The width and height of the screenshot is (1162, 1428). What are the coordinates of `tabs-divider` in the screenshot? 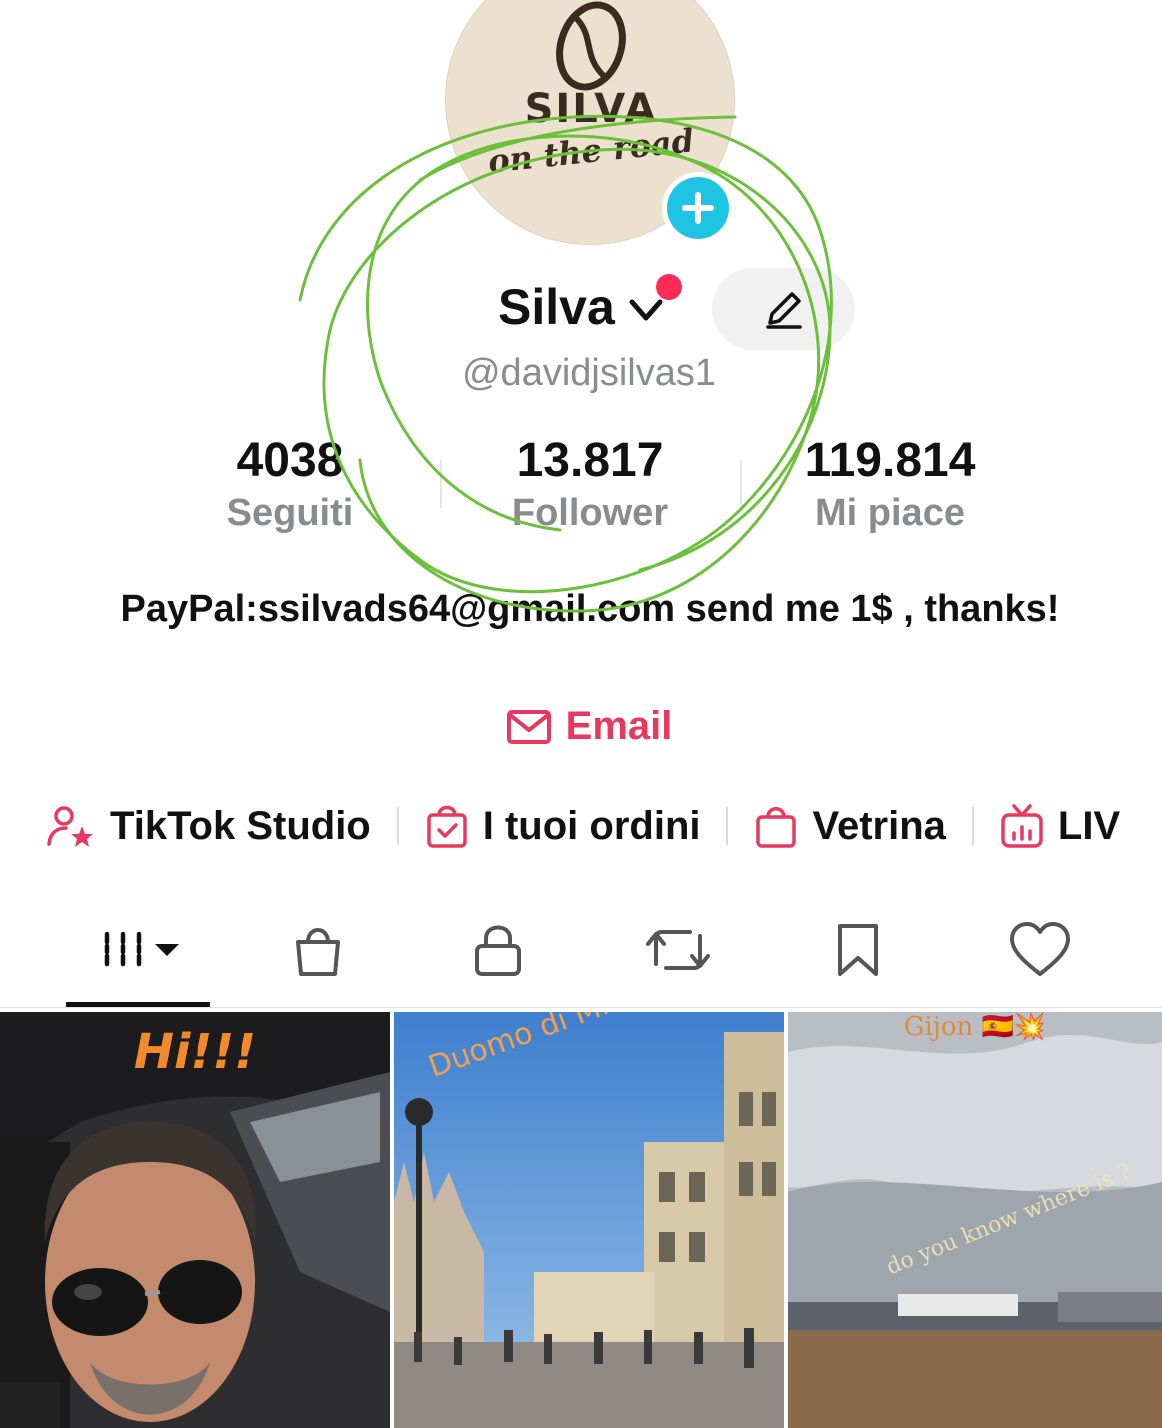 It's located at (581, 1007).